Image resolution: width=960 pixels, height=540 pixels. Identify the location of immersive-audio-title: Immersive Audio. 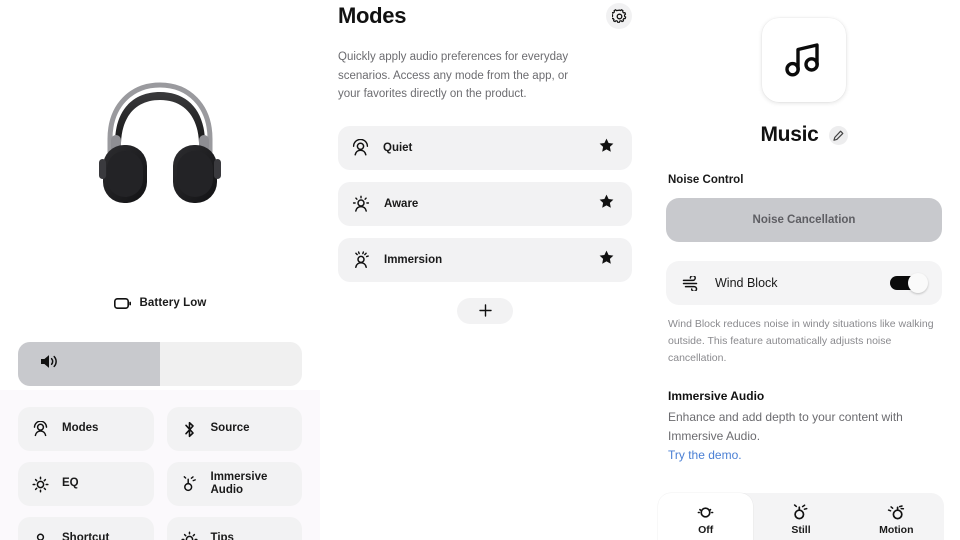
(716, 396).